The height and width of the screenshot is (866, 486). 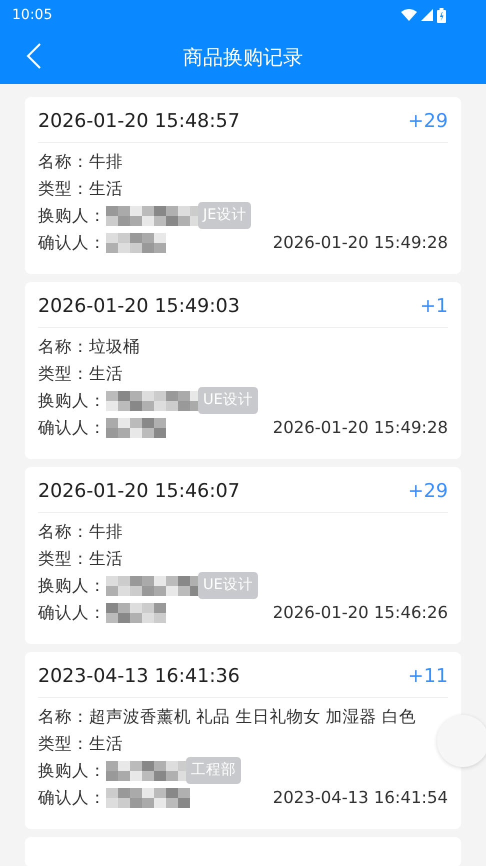 I want to click on battery-icon, so click(x=441, y=15).